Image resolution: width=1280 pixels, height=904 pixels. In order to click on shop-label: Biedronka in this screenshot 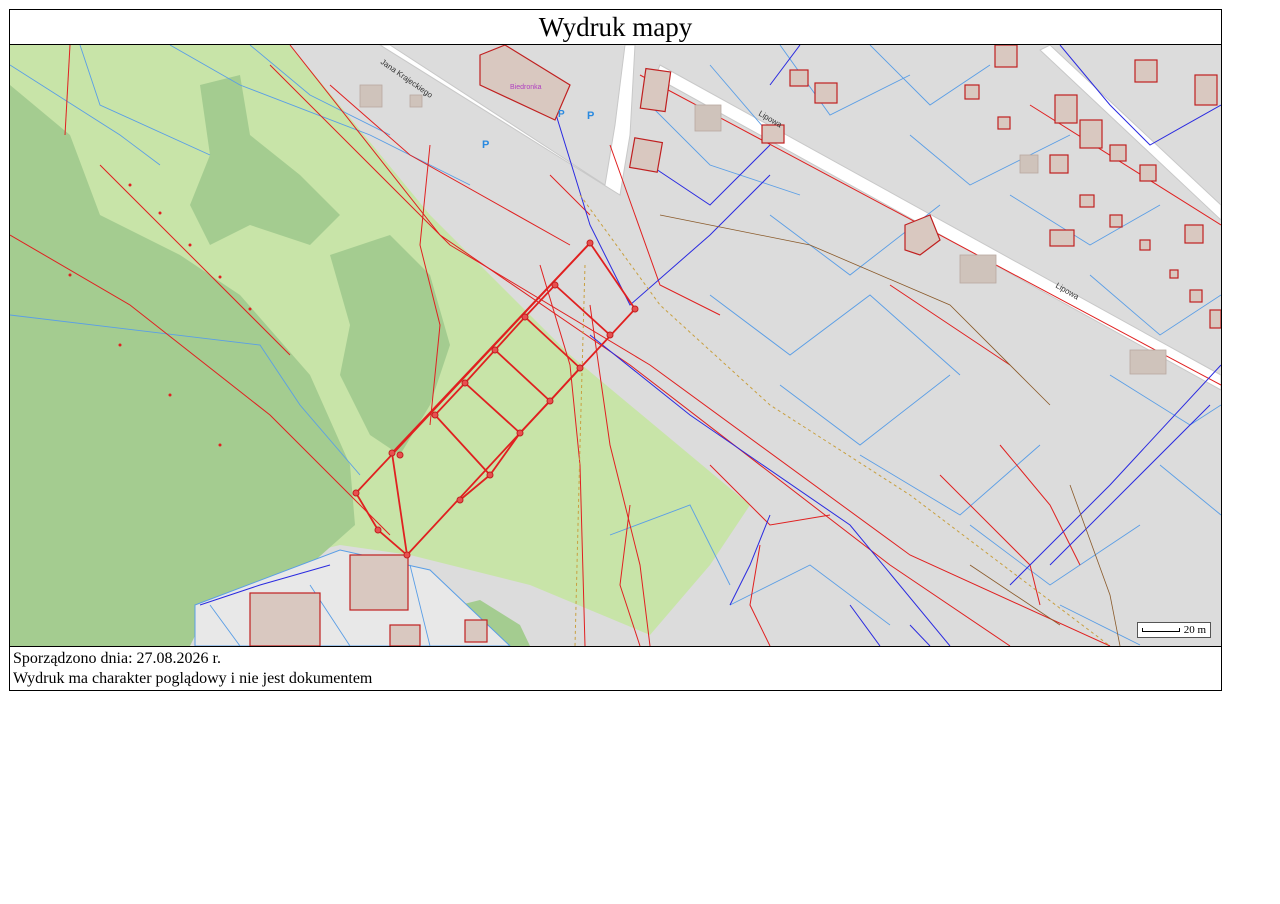, I will do `click(526, 87)`.